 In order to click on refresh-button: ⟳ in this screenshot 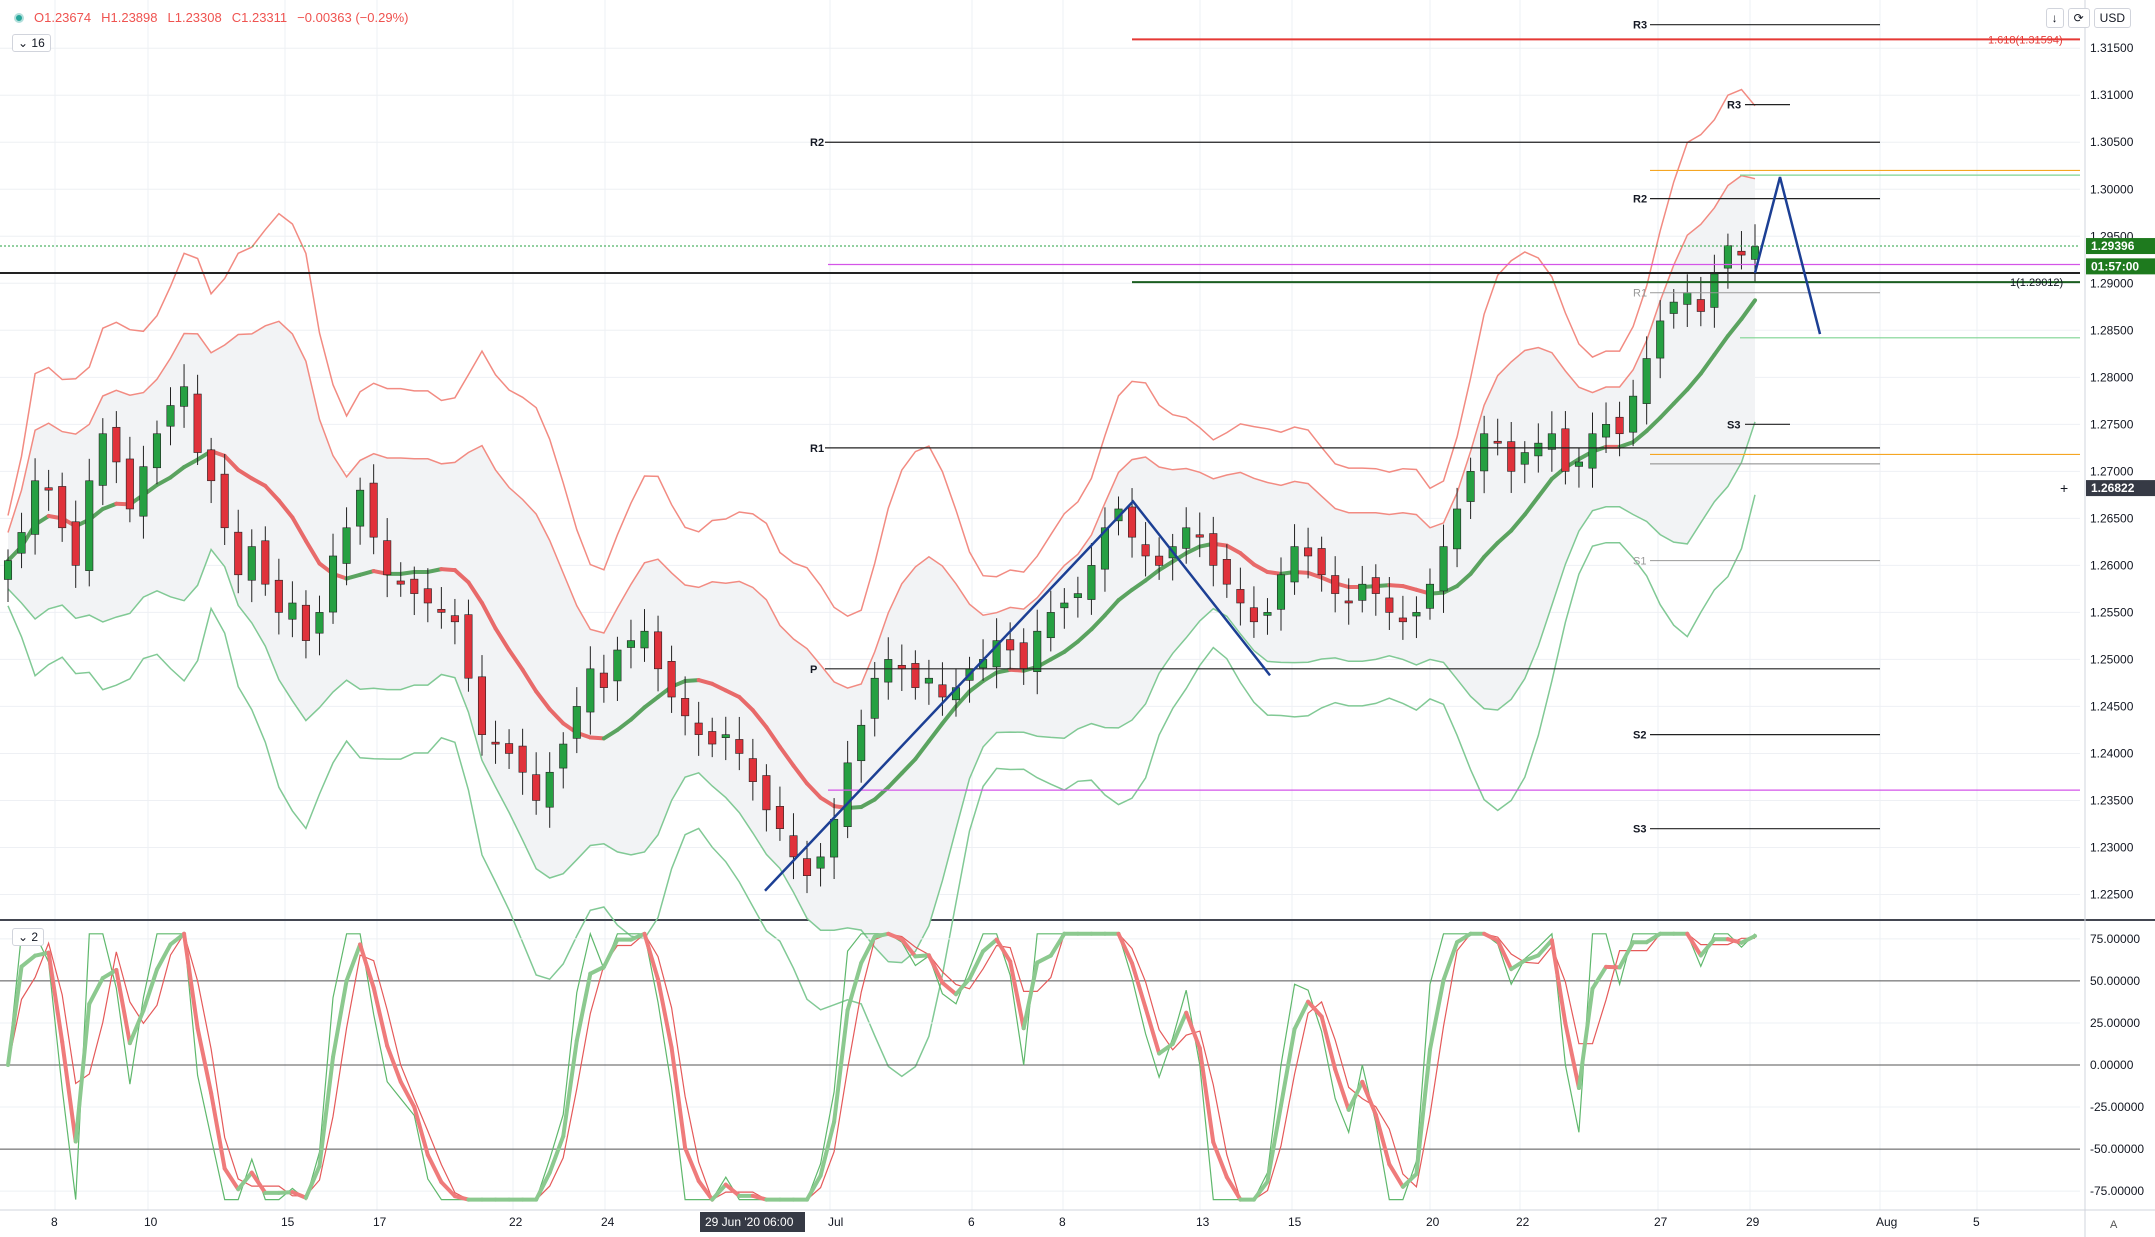, I will do `click(2078, 18)`.